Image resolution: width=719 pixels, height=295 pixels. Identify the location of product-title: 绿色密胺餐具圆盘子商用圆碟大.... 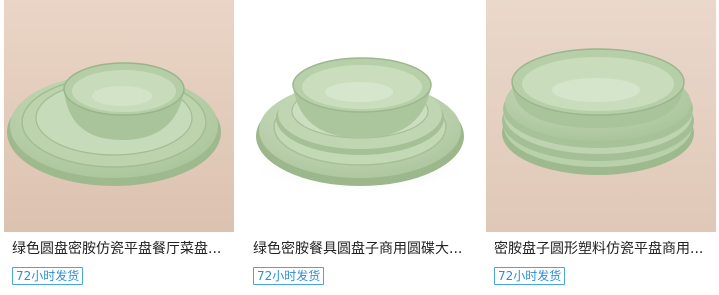
(361, 249).